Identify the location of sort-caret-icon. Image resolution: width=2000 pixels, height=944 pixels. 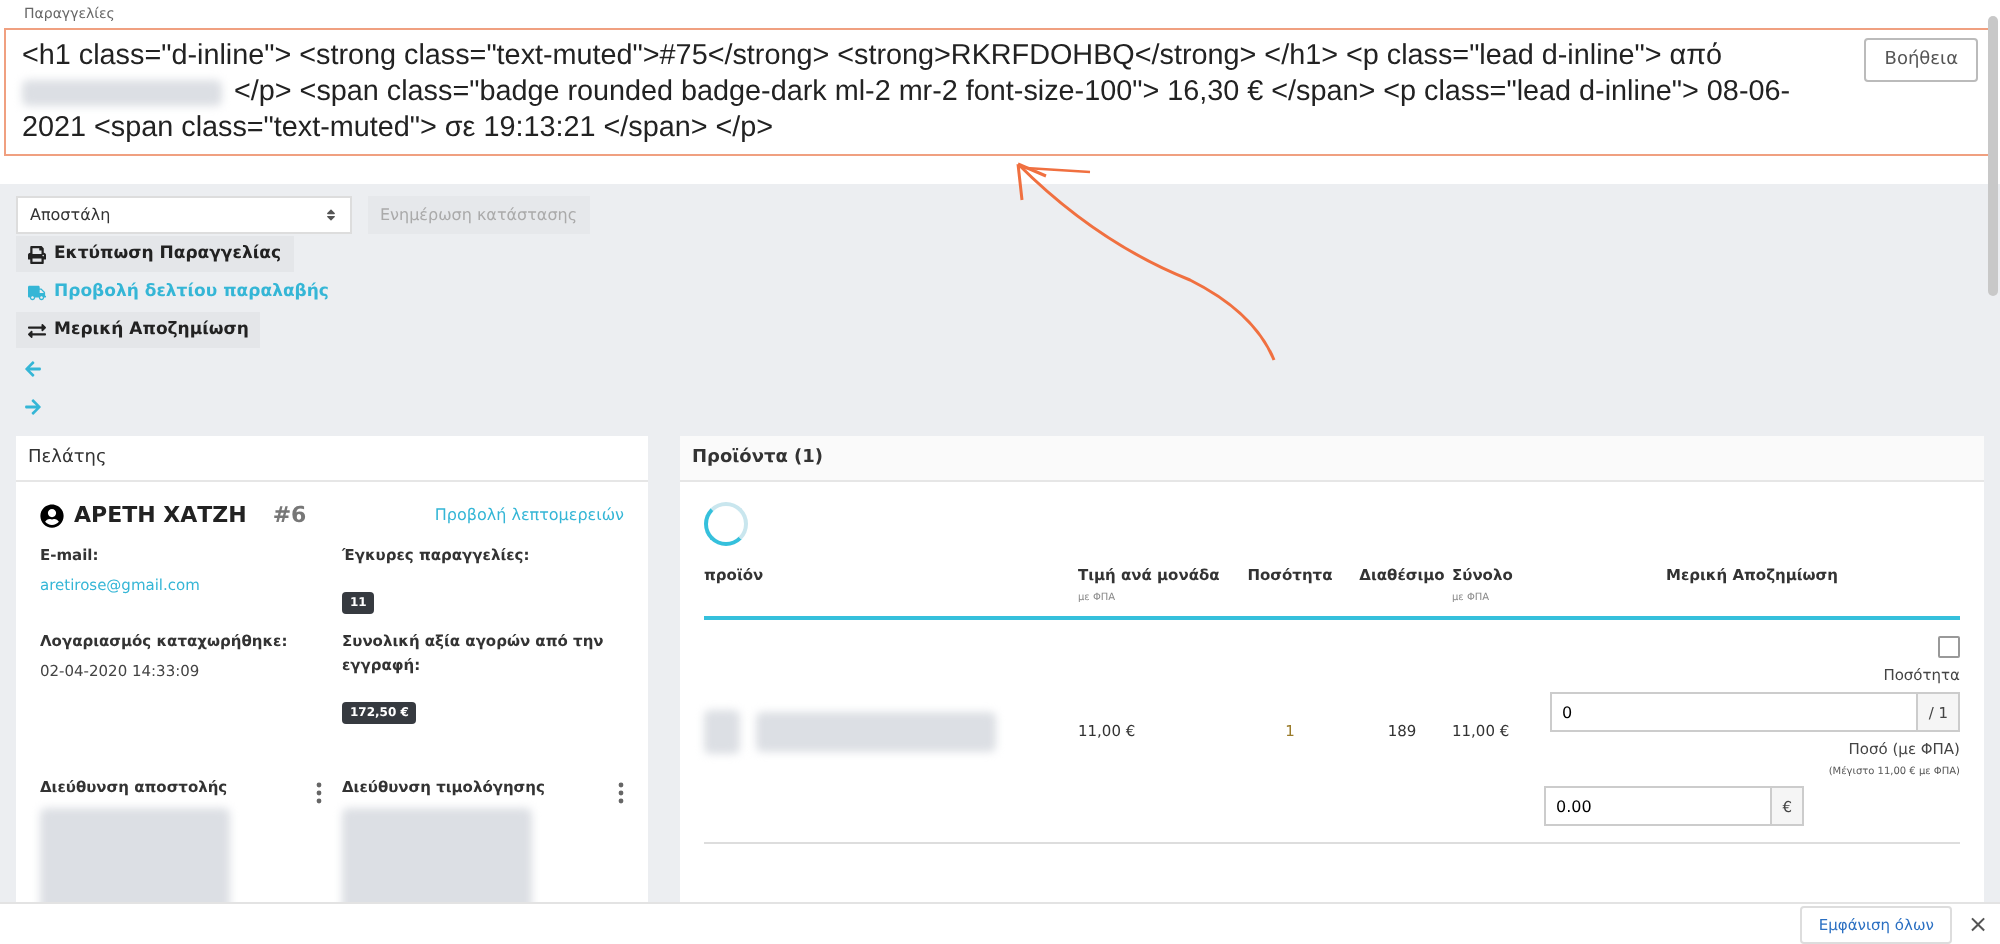
(331, 215).